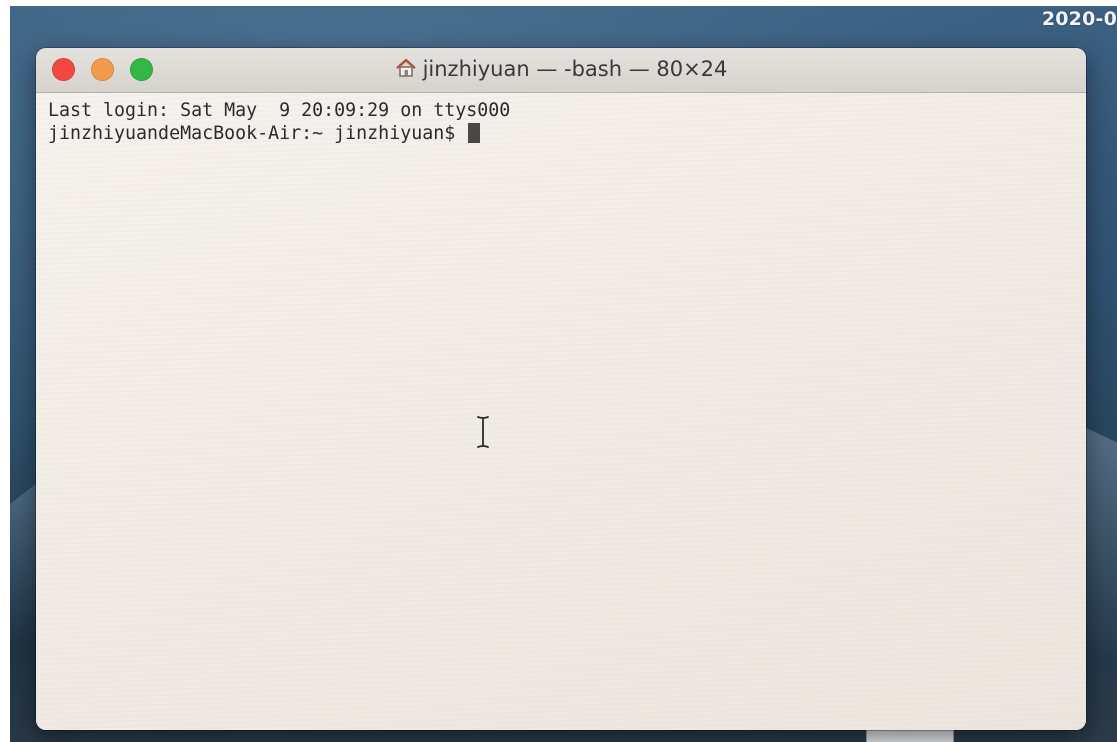  I want to click on window-title-text: jinzhiyuan — -bash — 80×24, so click(575, 69).